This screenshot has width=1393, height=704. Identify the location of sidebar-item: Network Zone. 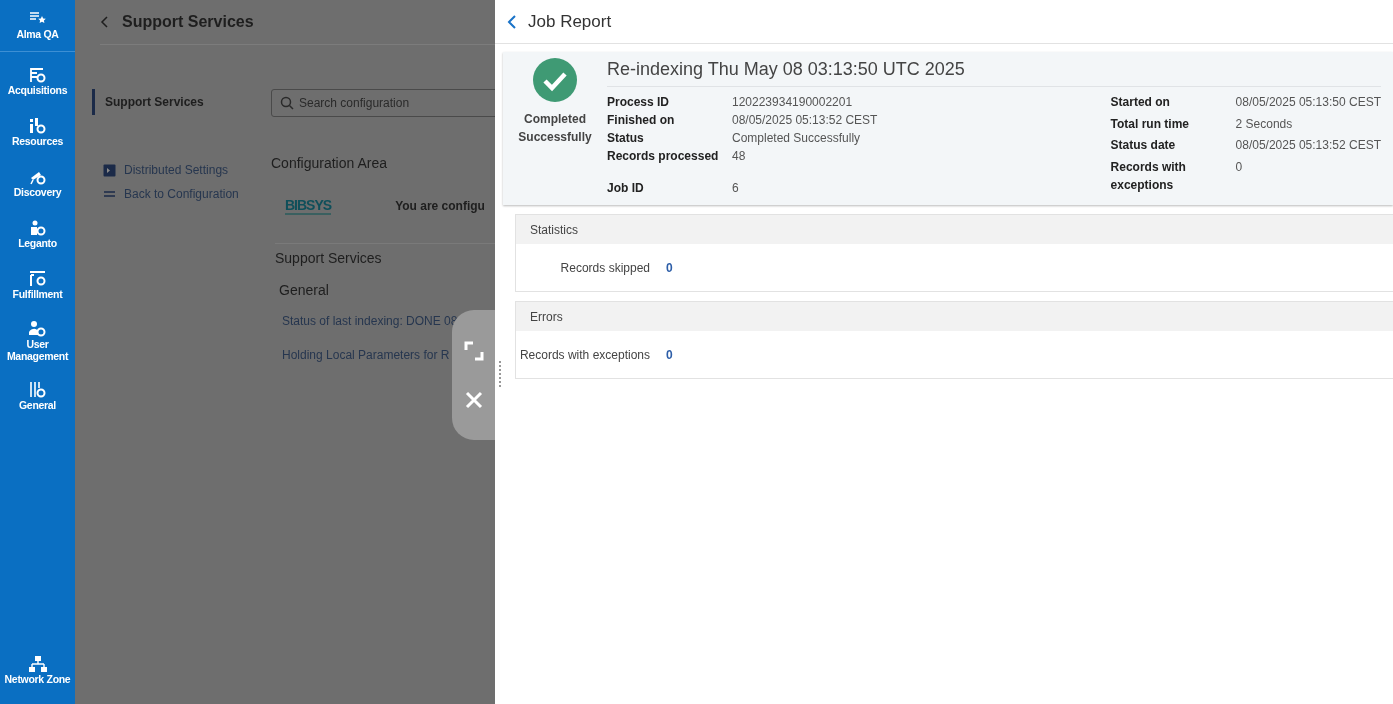
(37, 670).